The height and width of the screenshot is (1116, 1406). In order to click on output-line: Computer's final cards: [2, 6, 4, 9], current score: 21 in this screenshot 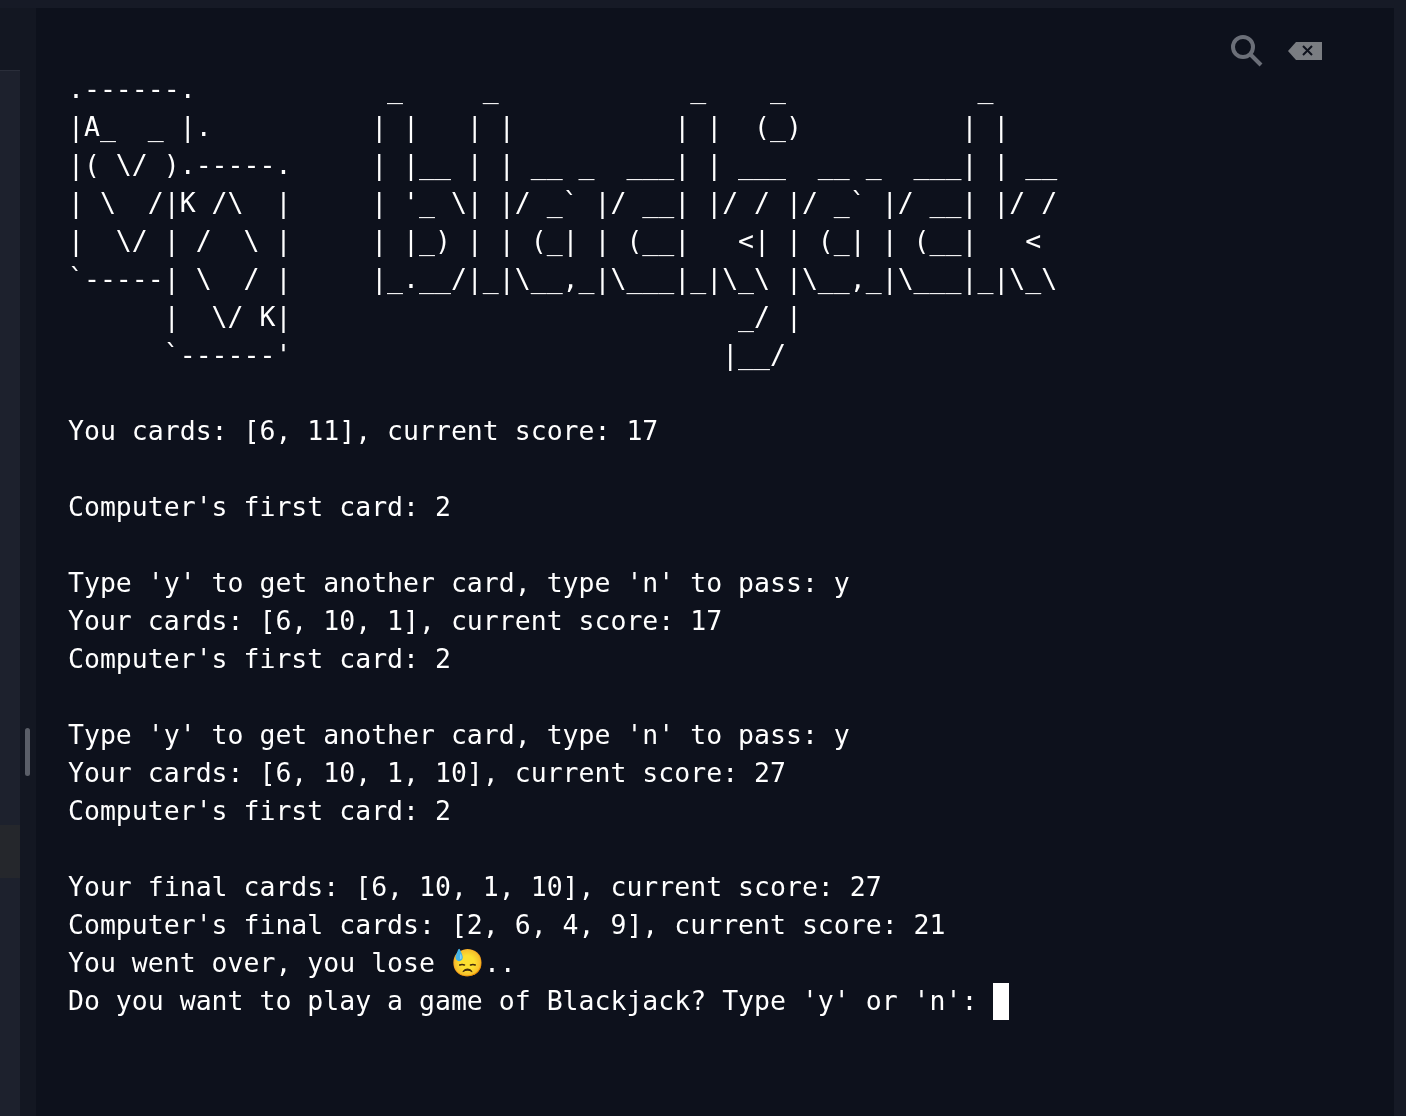, I will do `click(507, 925)`.